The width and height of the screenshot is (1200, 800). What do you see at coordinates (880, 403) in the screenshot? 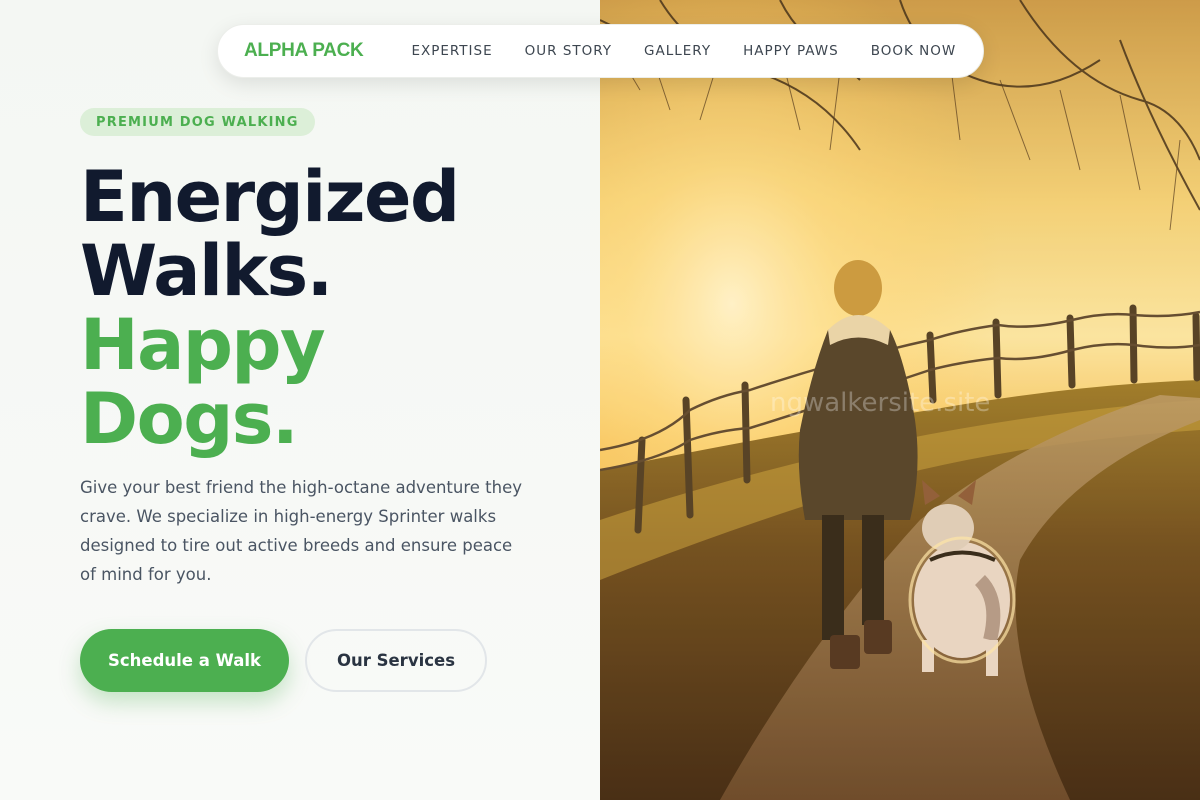
I see `photo-watermark: ngwalkersite.site` at bounding box center [880, 403].